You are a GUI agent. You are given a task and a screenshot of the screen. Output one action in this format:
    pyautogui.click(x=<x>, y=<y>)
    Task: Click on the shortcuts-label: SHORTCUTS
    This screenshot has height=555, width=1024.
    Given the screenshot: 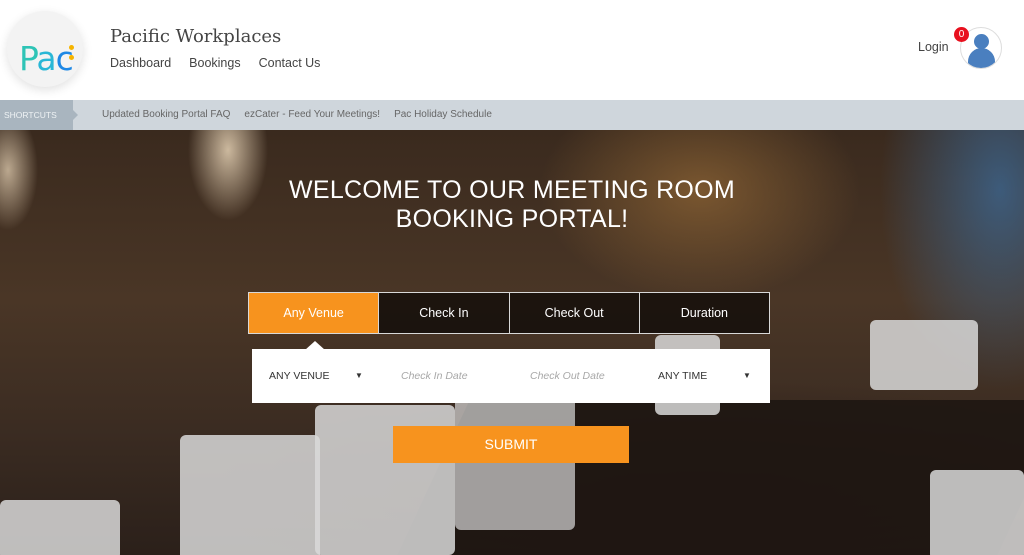 What is the action you would take?
    pyautogui.click(x=39, y=115)
    